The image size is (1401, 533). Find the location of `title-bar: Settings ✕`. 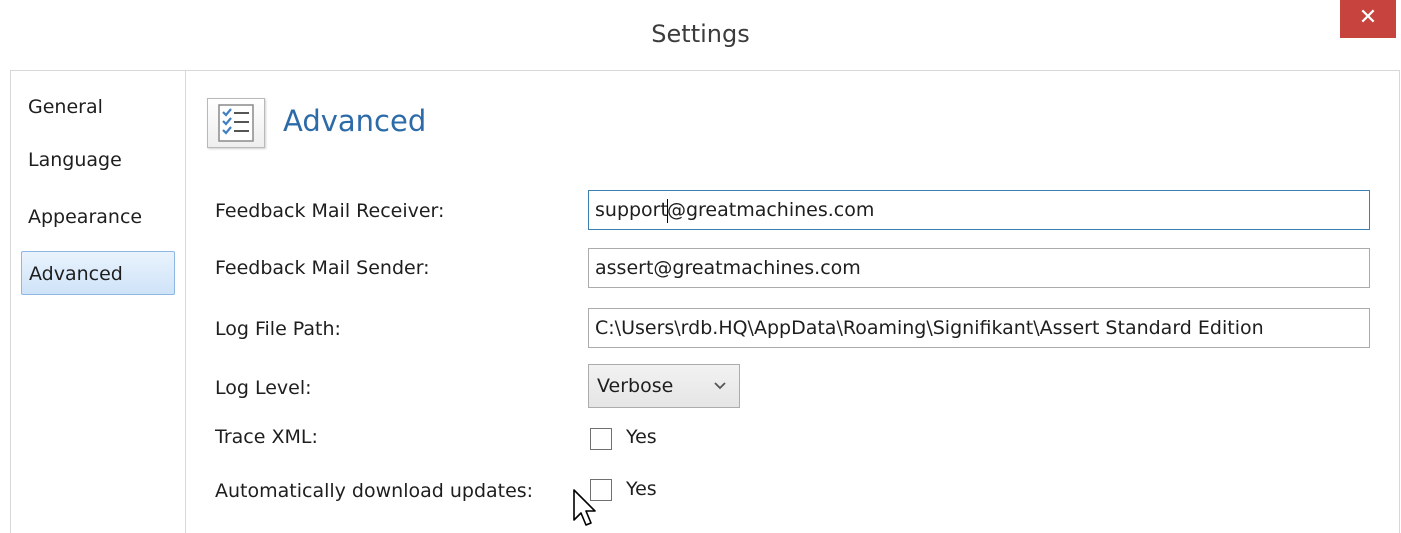

title-bar: Settings ✕ is located at coordinates (700, 35).